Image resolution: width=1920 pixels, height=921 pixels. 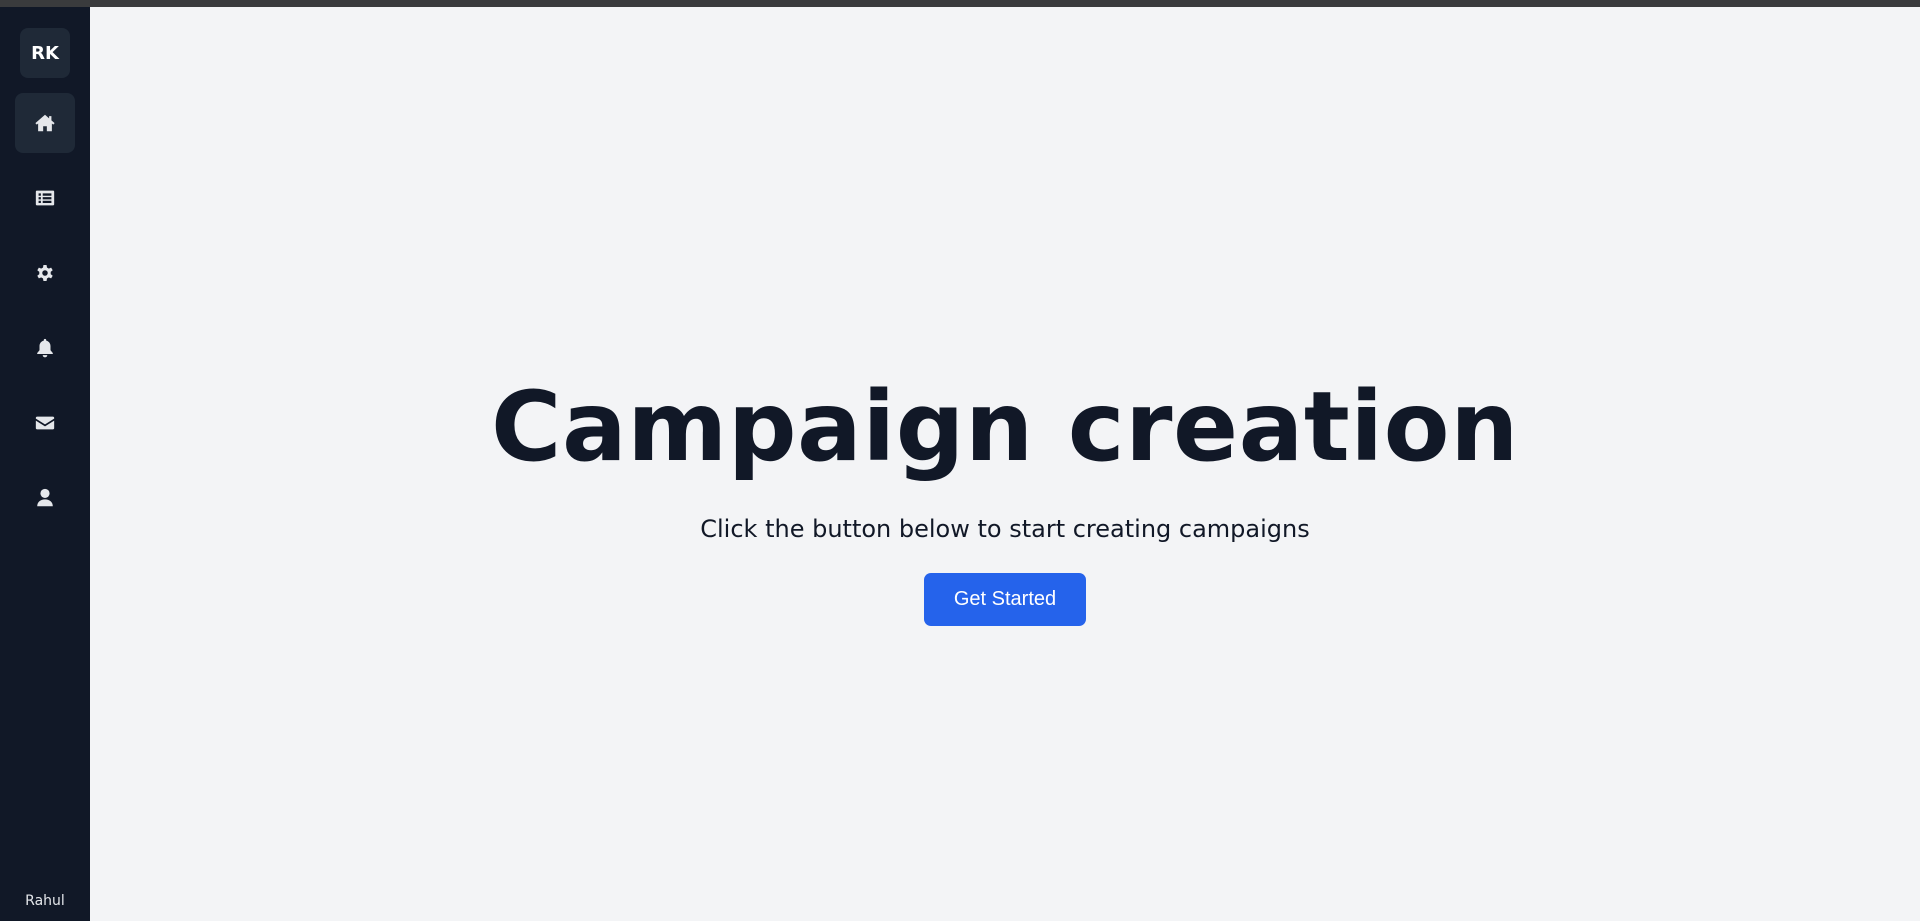 I want to click on bell-icon, so click(x=45, y=348).